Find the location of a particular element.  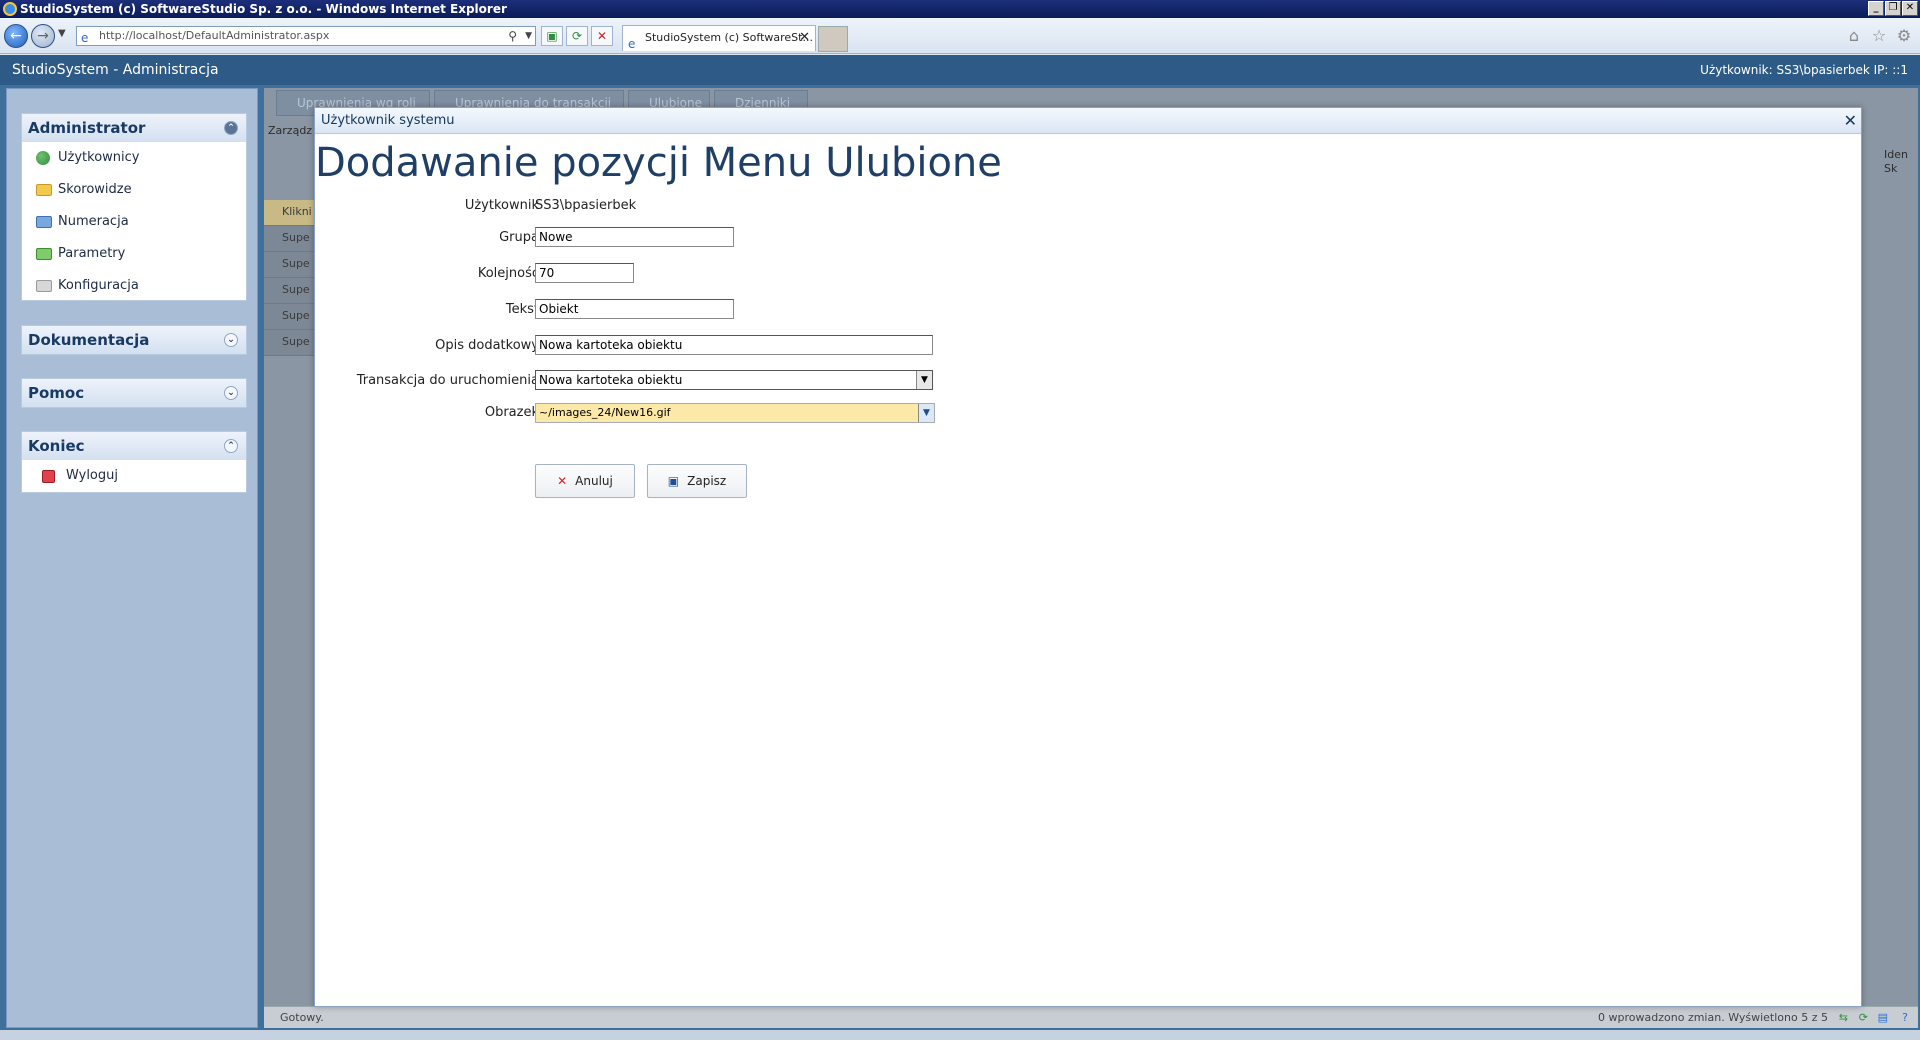

grupa-input: Nowe is located at coordinates (634, 237).